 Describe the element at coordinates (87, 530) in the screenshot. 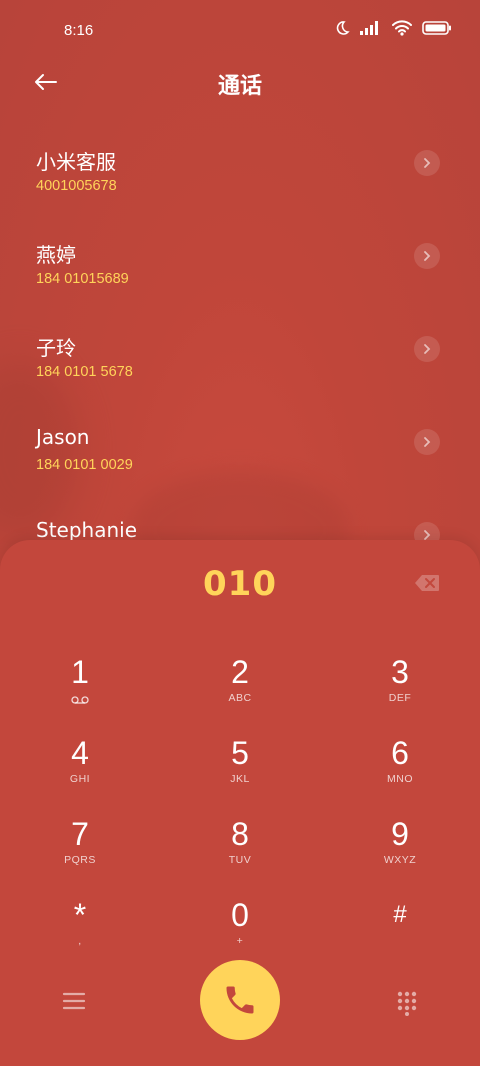

I see `contact-name: Stephanie` at that location.